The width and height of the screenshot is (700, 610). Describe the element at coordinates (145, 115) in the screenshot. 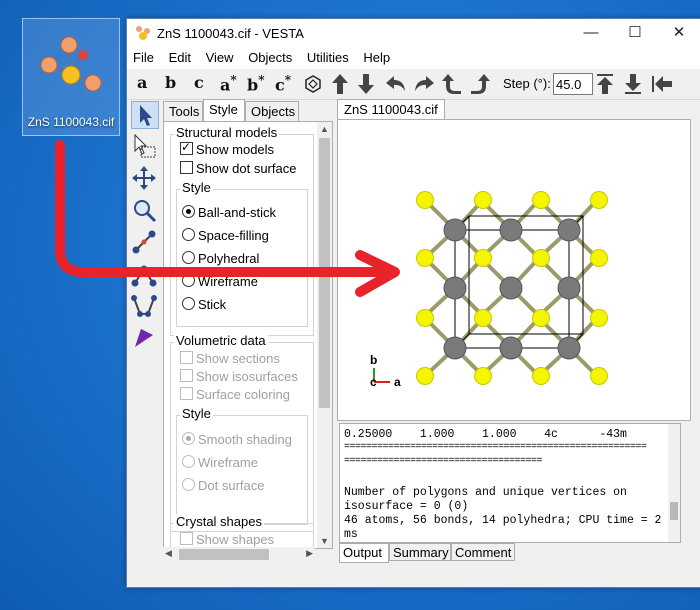

I see `select-tool-button` at that location.